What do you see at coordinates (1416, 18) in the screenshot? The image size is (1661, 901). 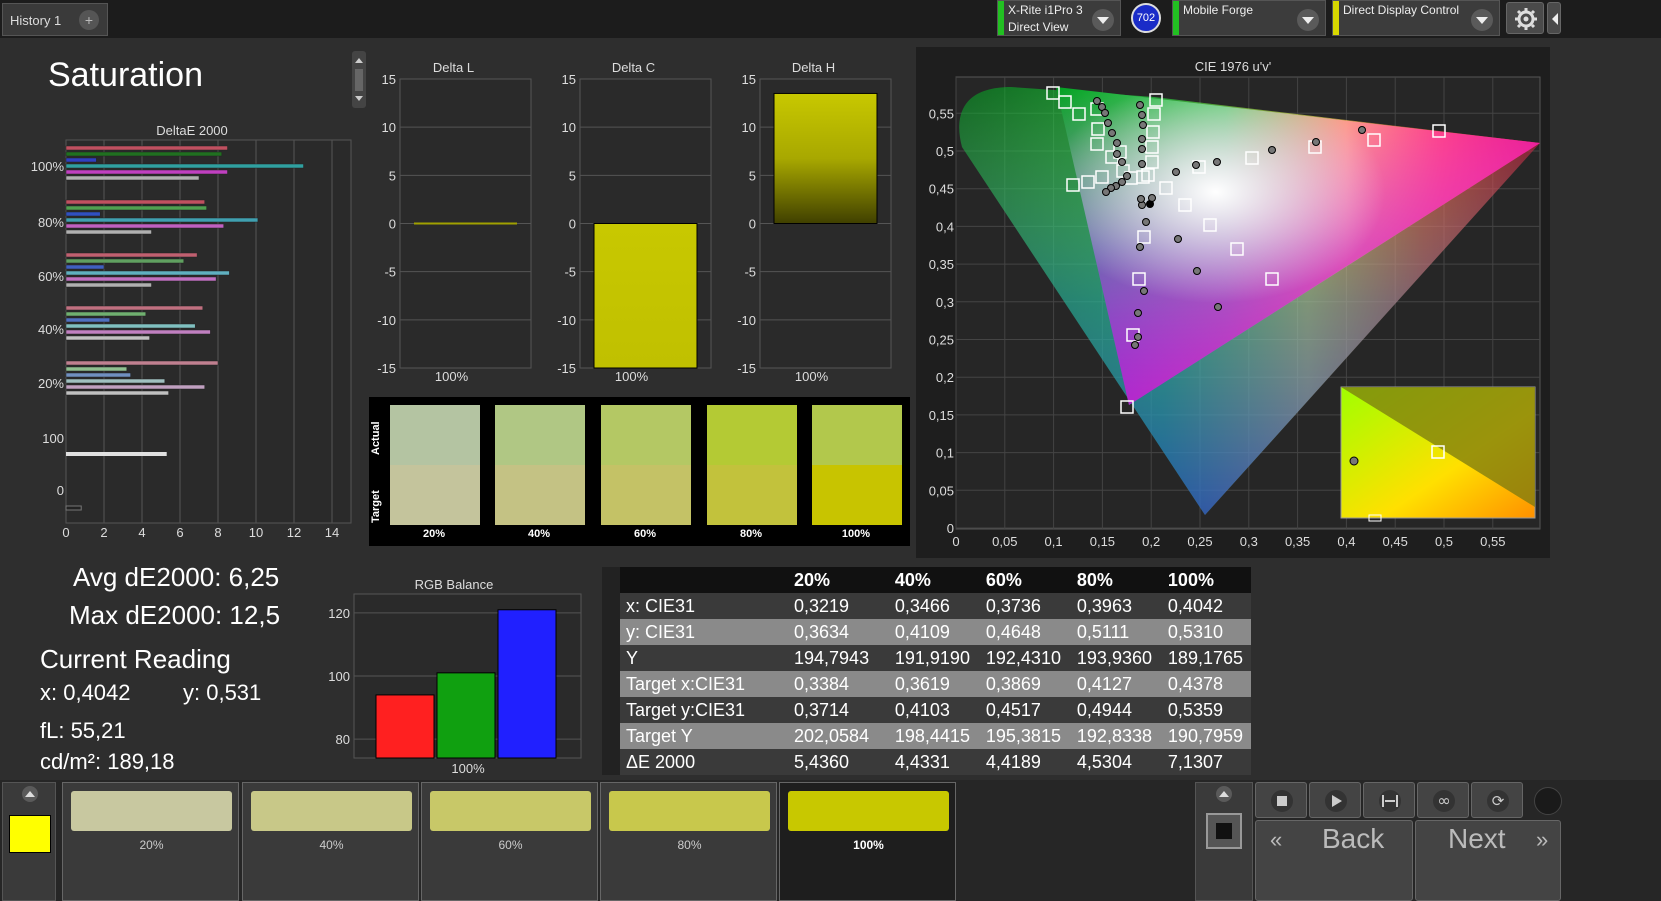 I see `device-display-control: Direct Display Control` at bounding box center [1416, 18].